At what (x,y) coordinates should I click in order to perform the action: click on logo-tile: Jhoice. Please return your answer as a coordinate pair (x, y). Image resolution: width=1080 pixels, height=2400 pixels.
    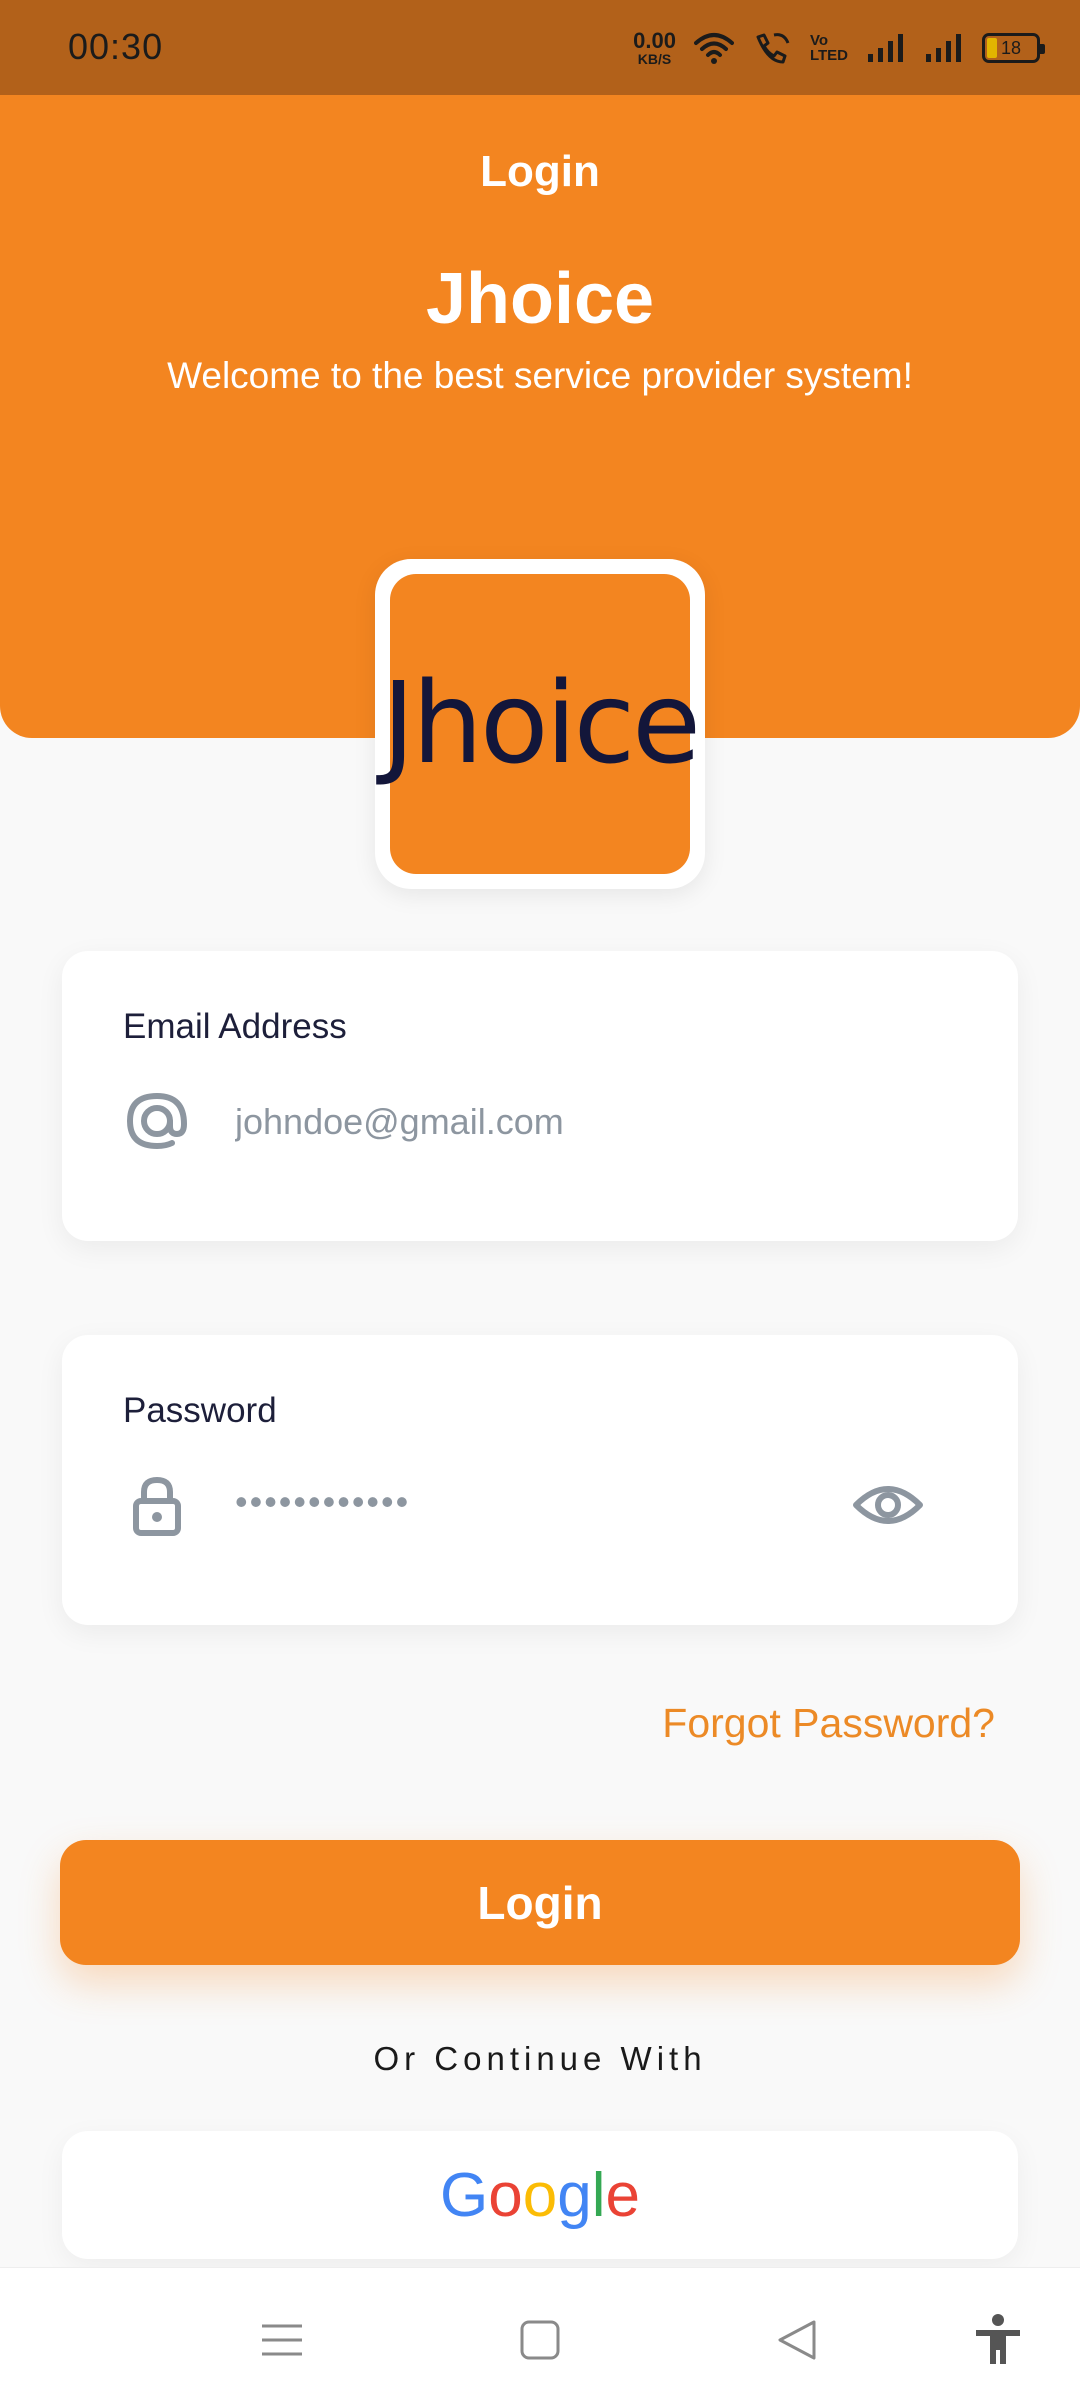
    Looking at the image, I should click on (541, 724).